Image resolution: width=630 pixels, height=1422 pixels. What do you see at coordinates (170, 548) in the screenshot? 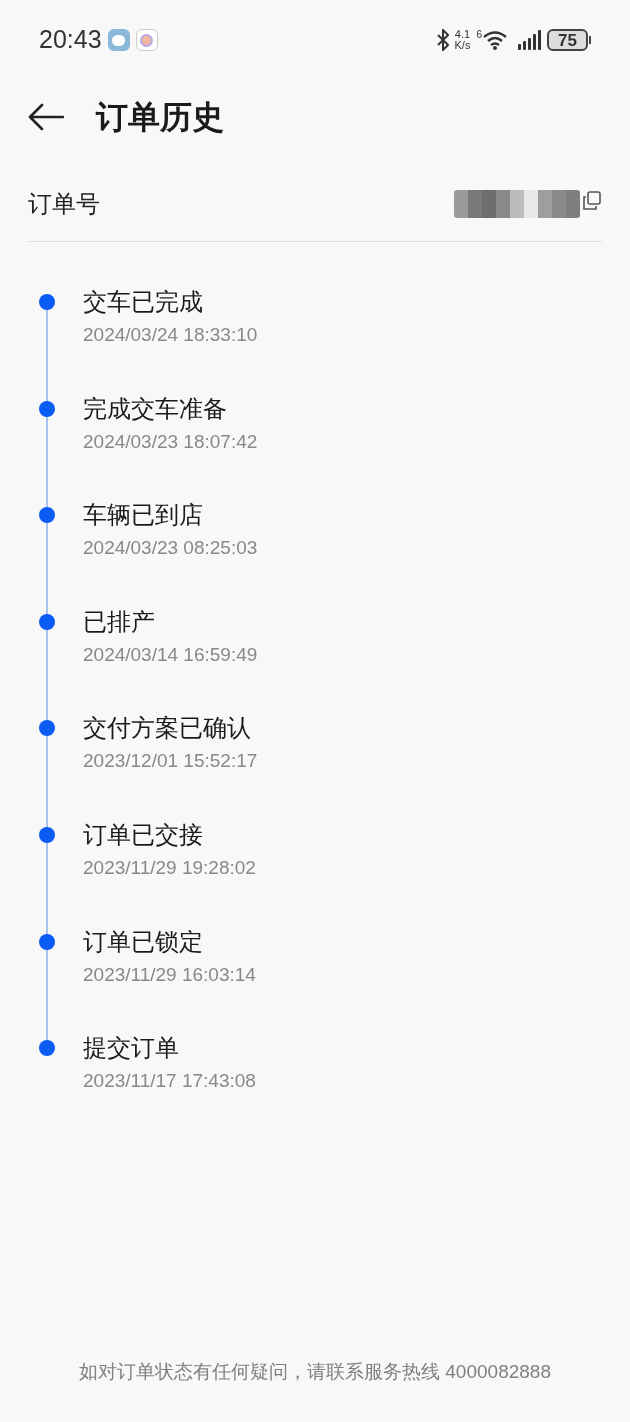
I see `status-time: 2024/03/23 08:25:03` at bounding box center [170, 548].